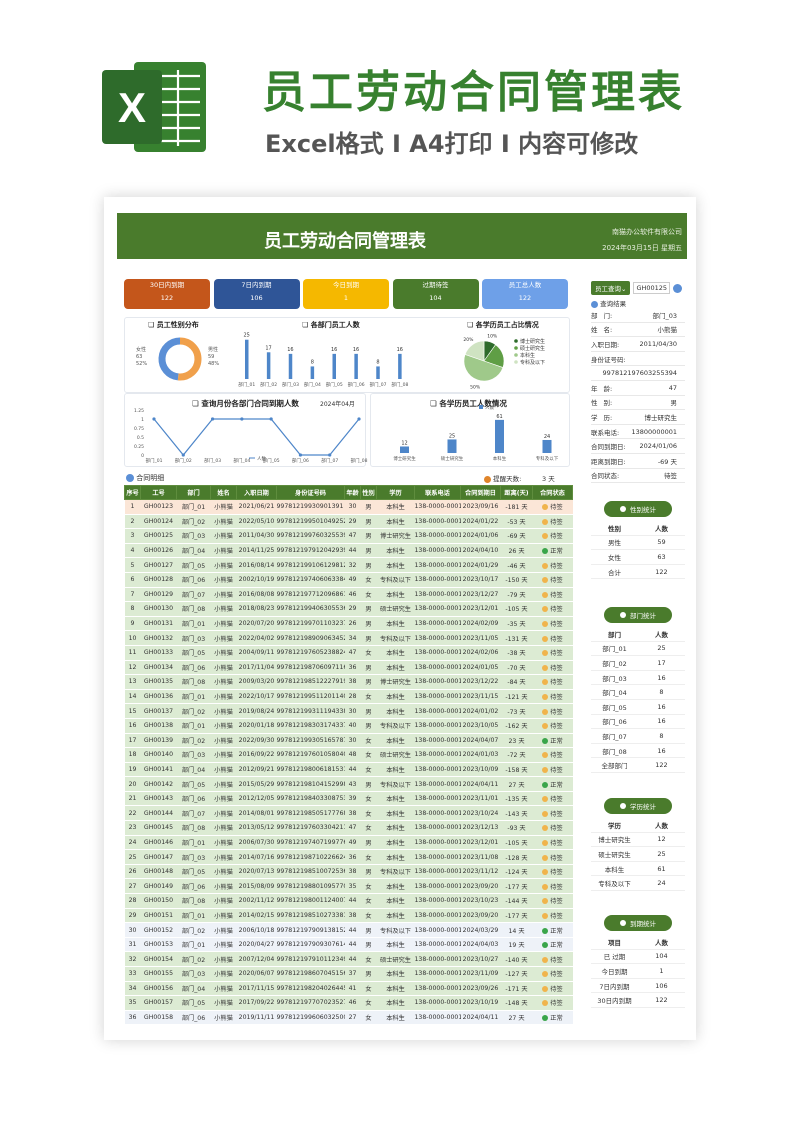 This screenshot has width=800, height=1130. What do you see at coordinates (193, 828) in the screenshot?
I see `table-cell: 部门_08` at bounding box center [193, 828].